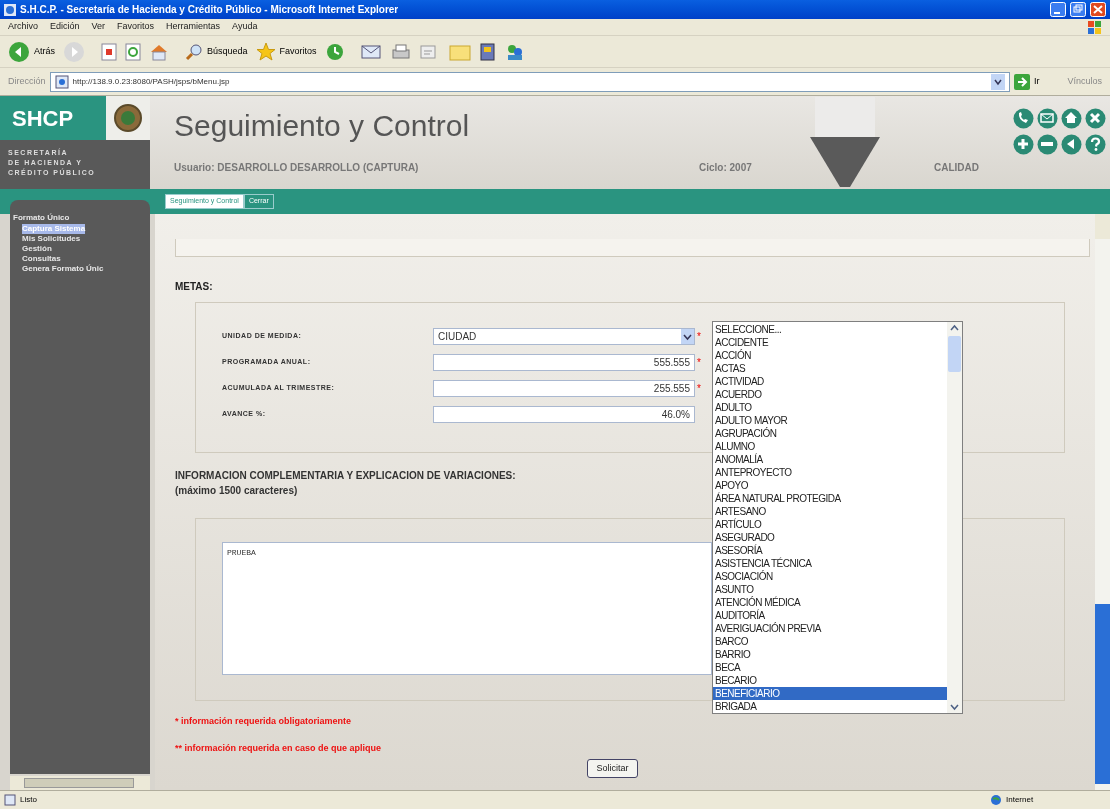  I want to click on star-icon, so click(265, 51).